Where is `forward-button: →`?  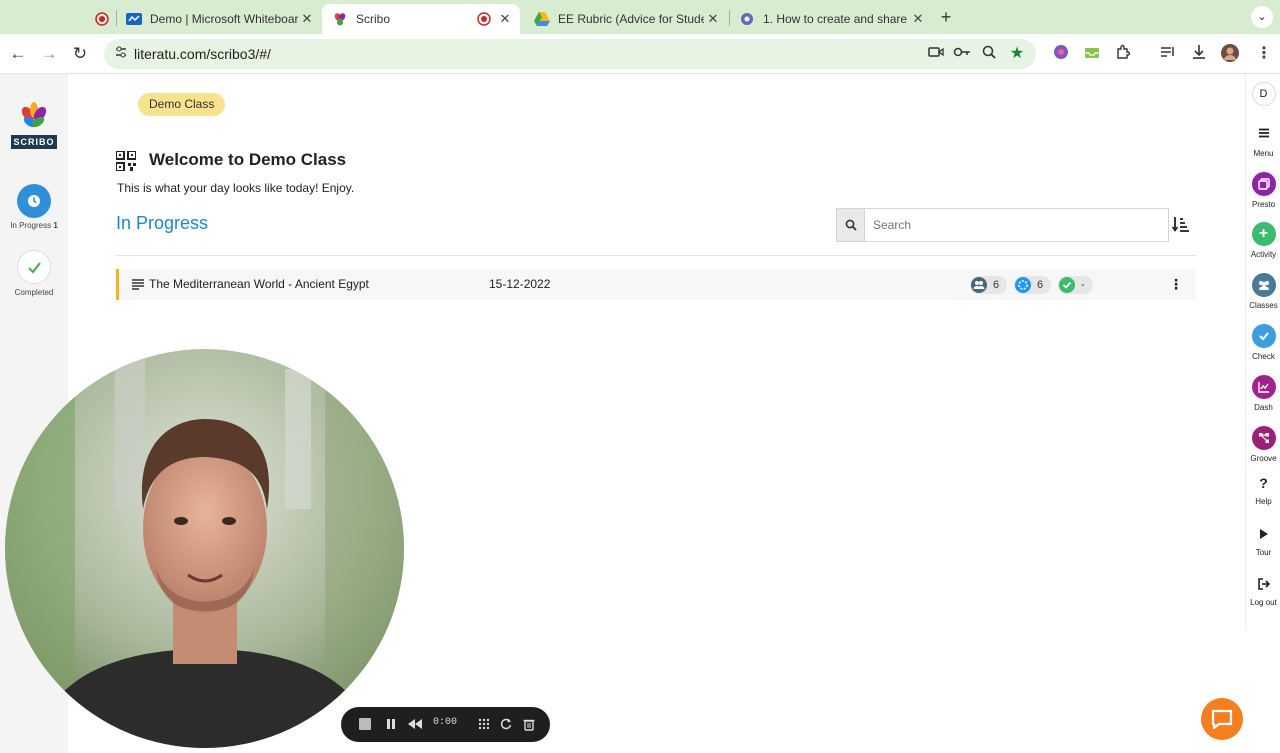 forward-button: → is located at coordinates (49, 54).